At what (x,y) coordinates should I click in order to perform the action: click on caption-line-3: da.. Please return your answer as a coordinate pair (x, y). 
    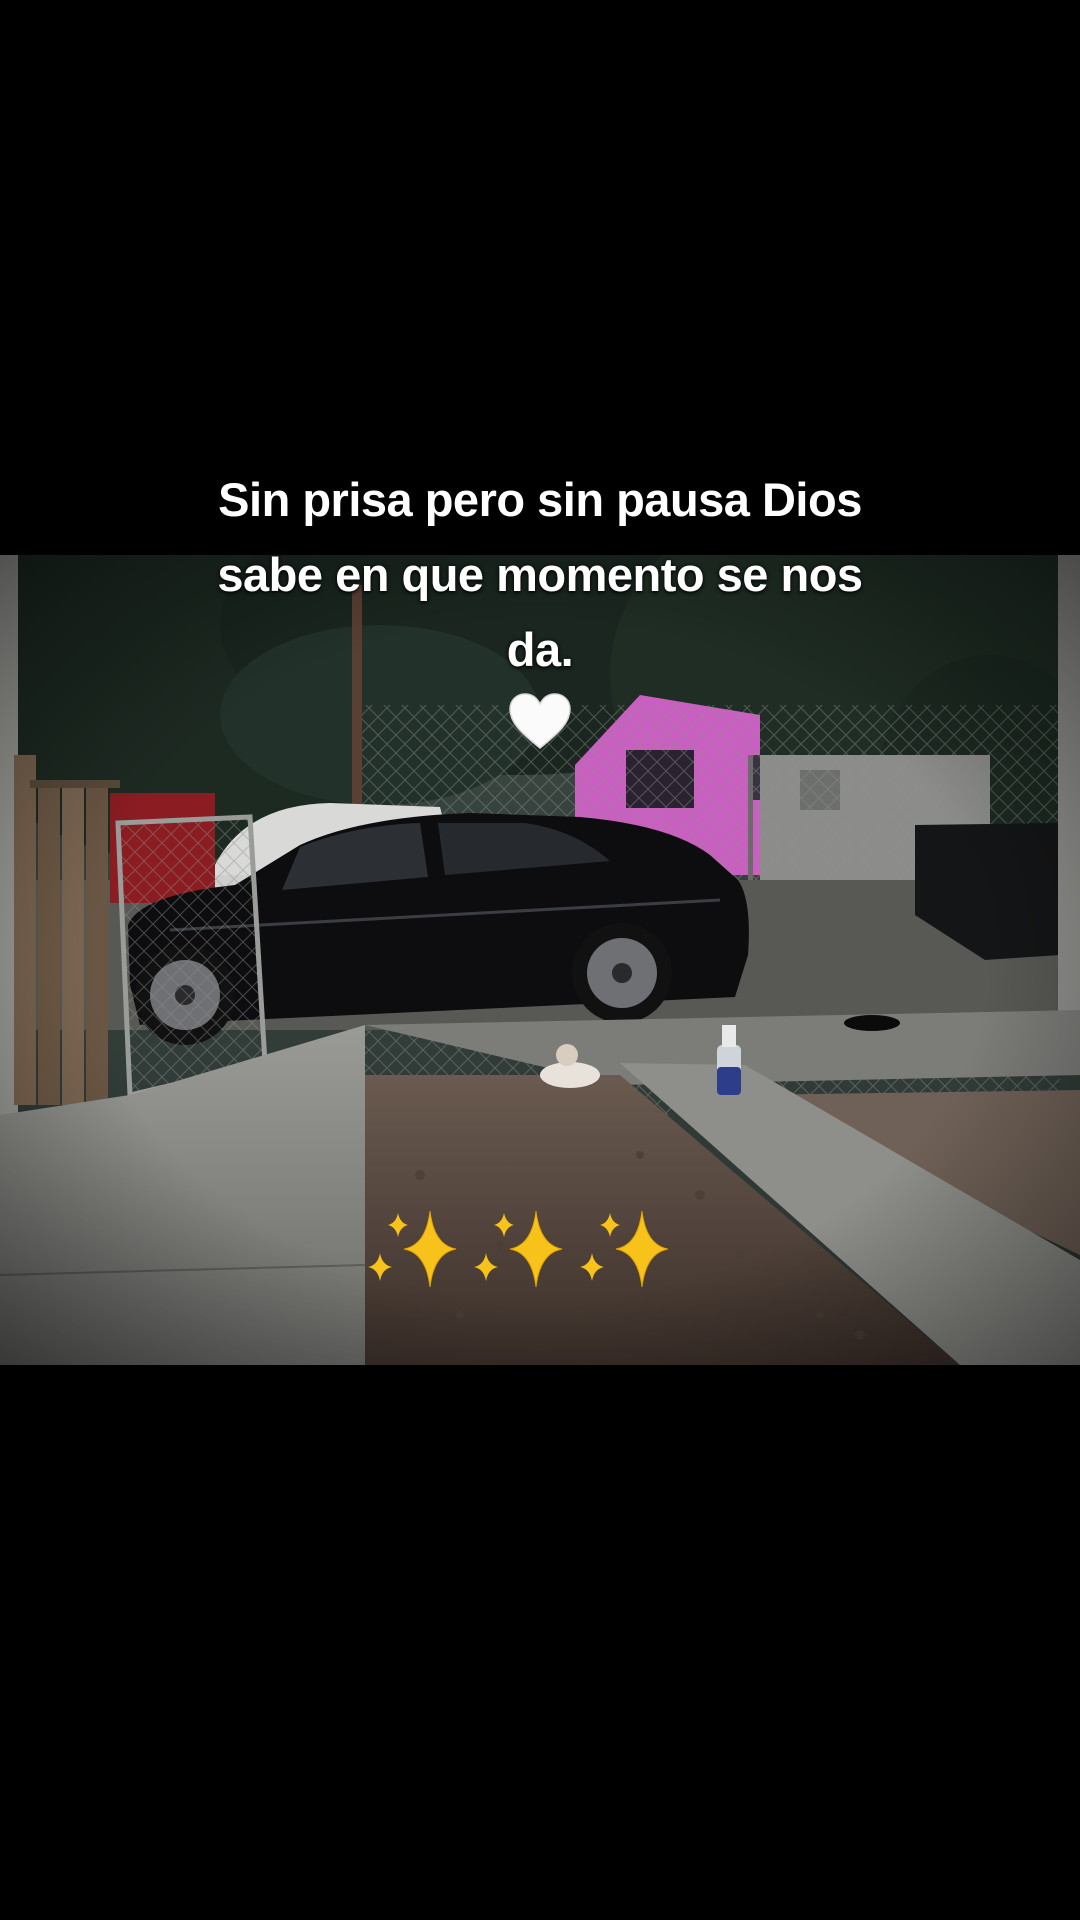
    Looking at the image, I should click on (540, 649).